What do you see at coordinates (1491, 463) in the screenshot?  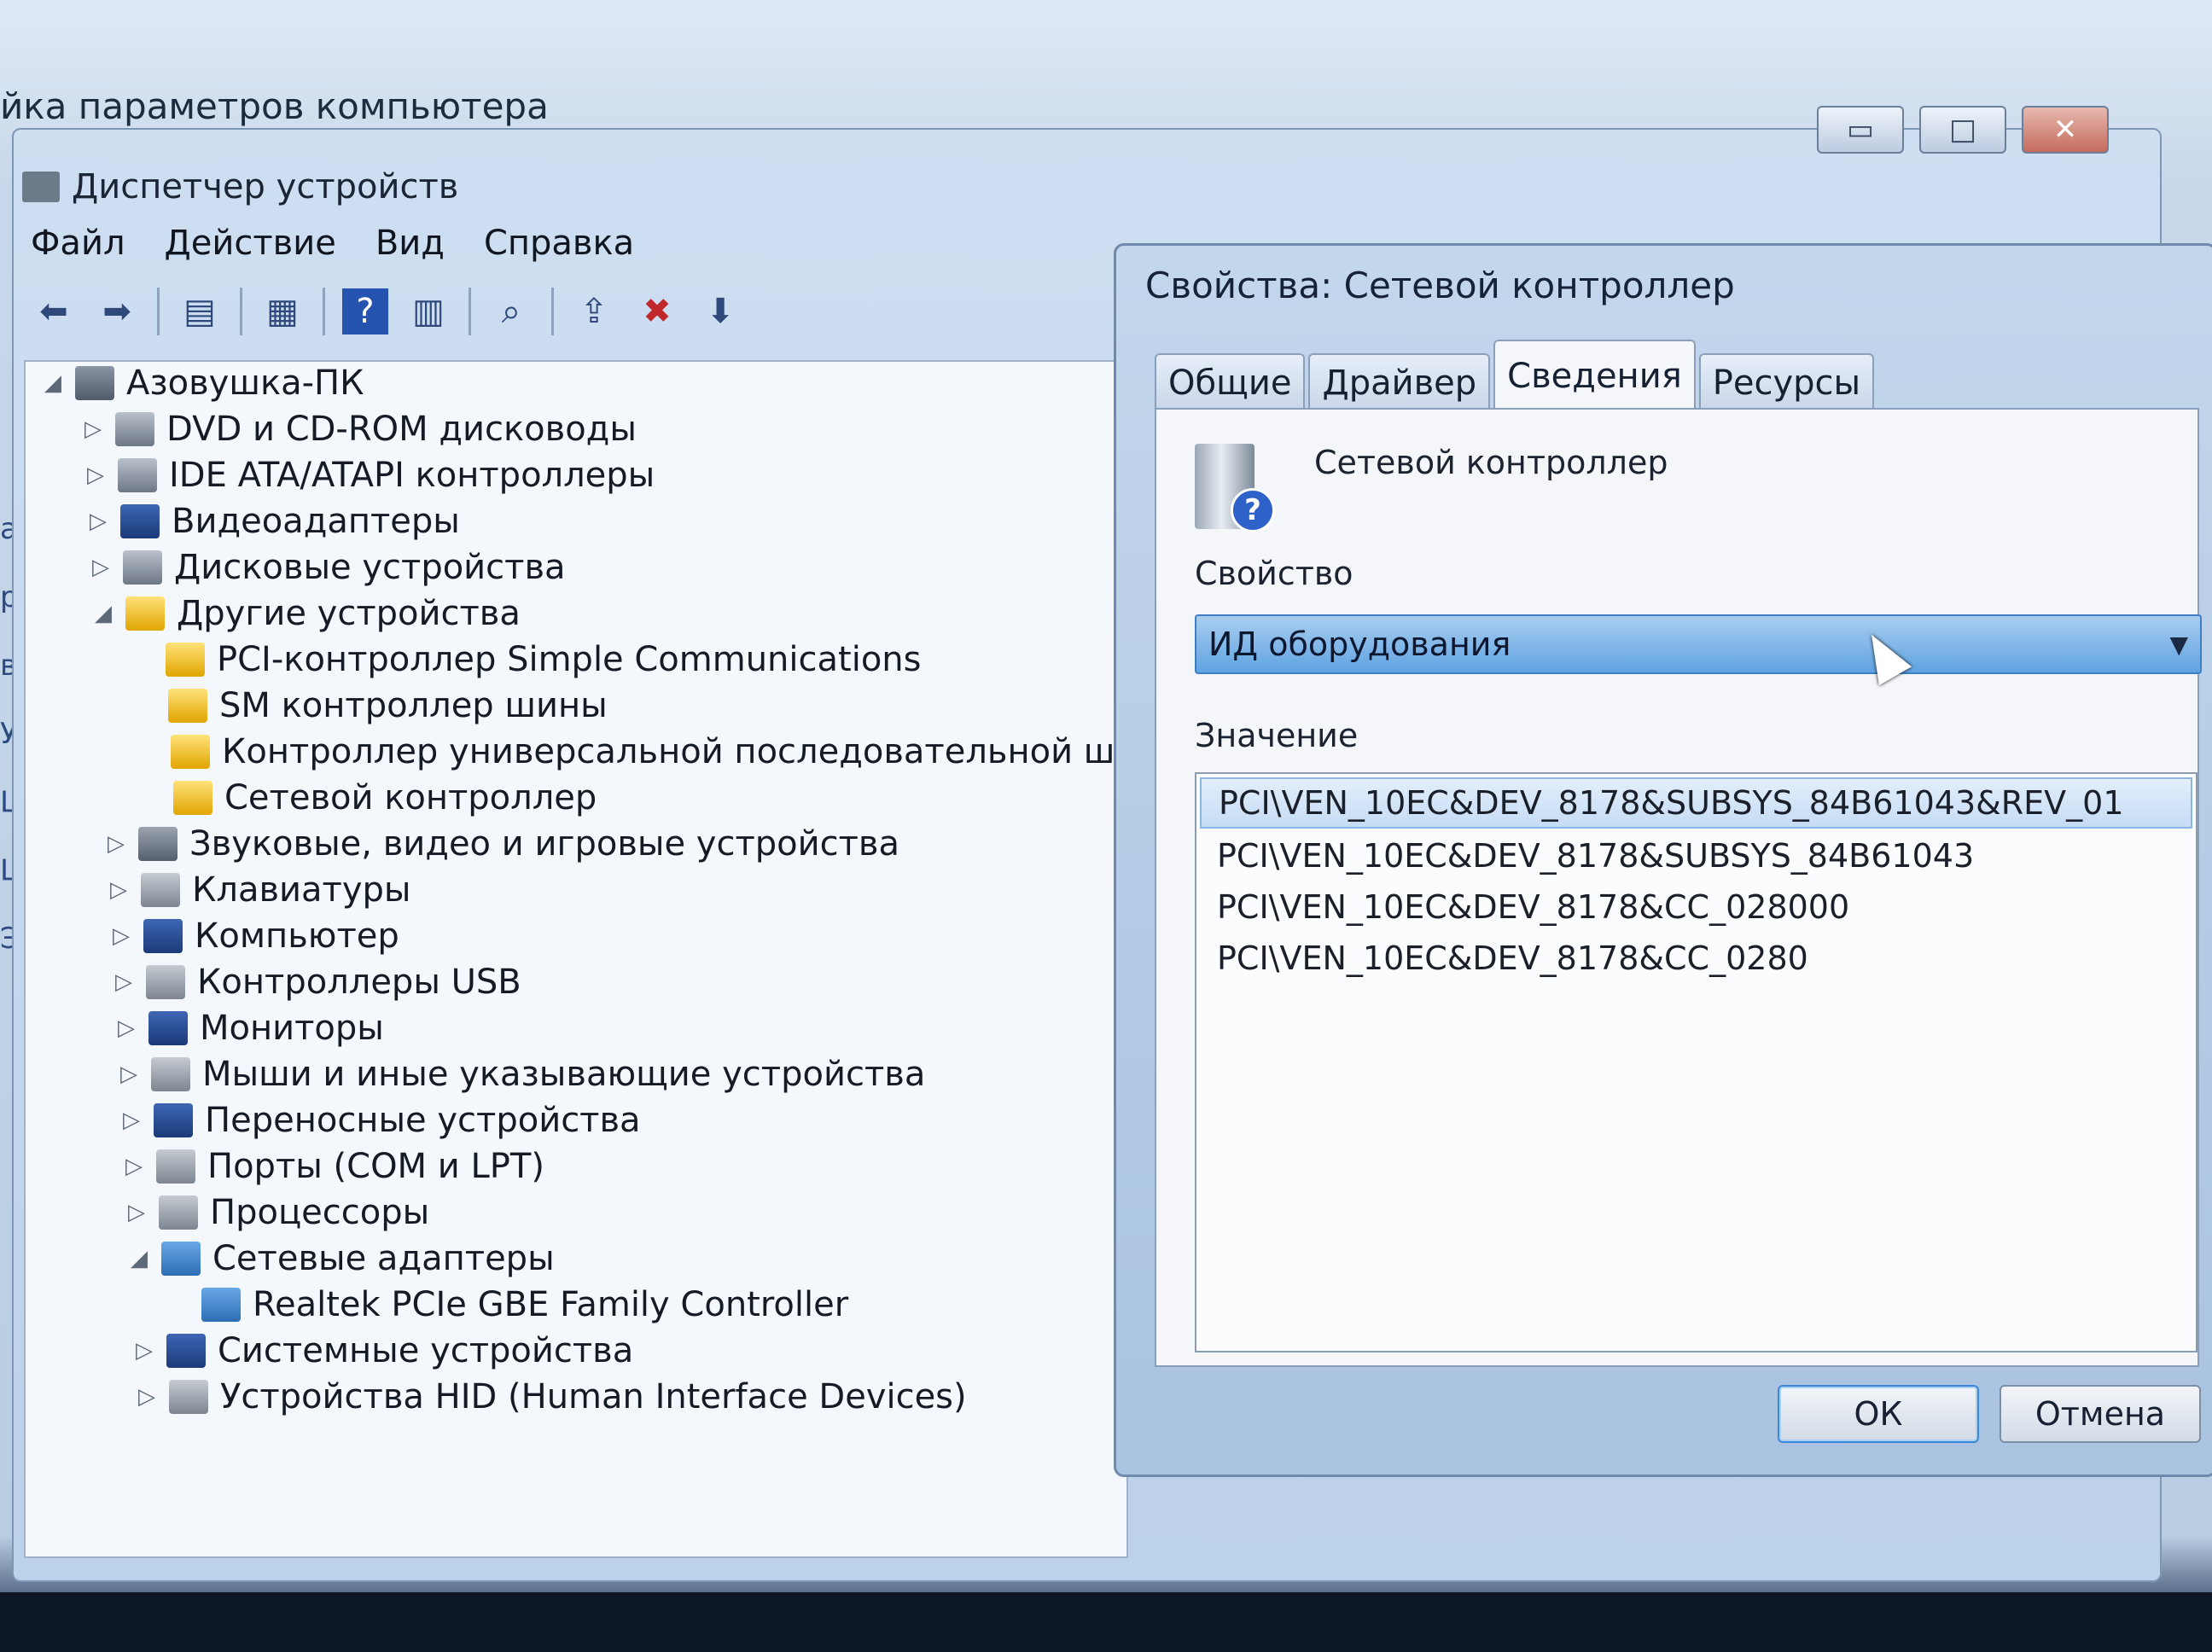 I see `device-name: Сетевой контроллер` at bounding box center [1491, 463].